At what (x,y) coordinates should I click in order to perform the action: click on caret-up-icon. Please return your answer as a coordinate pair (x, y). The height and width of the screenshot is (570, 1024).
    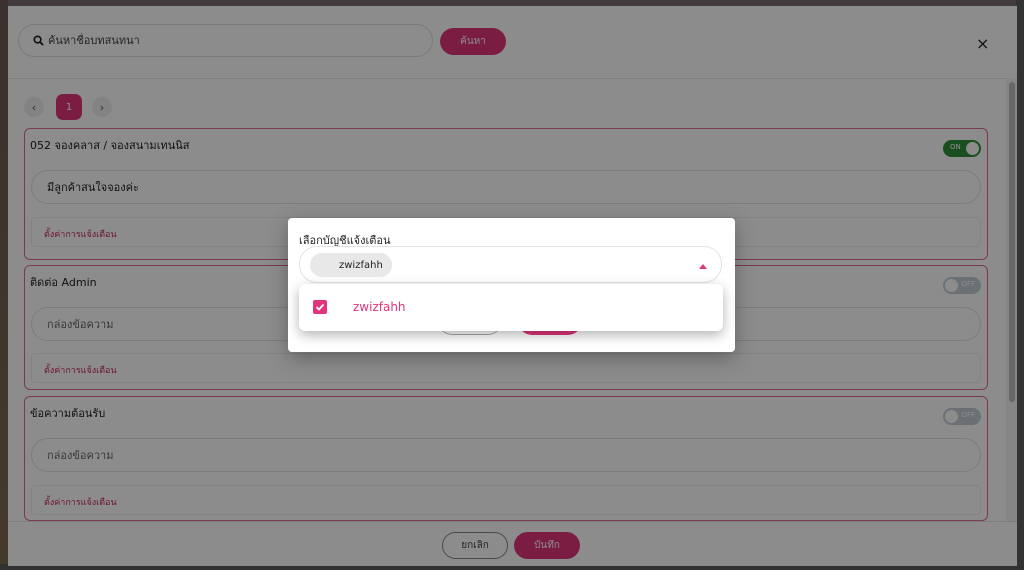
    Looking at the image, I should click on (703, 266).